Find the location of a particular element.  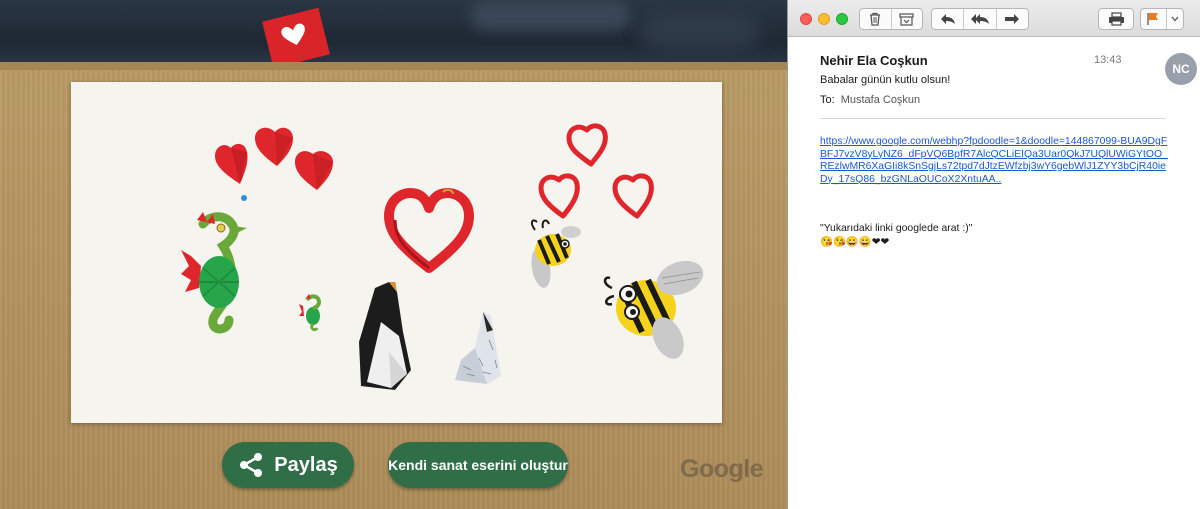

reply-all-button is located at coordinates (979, 19).